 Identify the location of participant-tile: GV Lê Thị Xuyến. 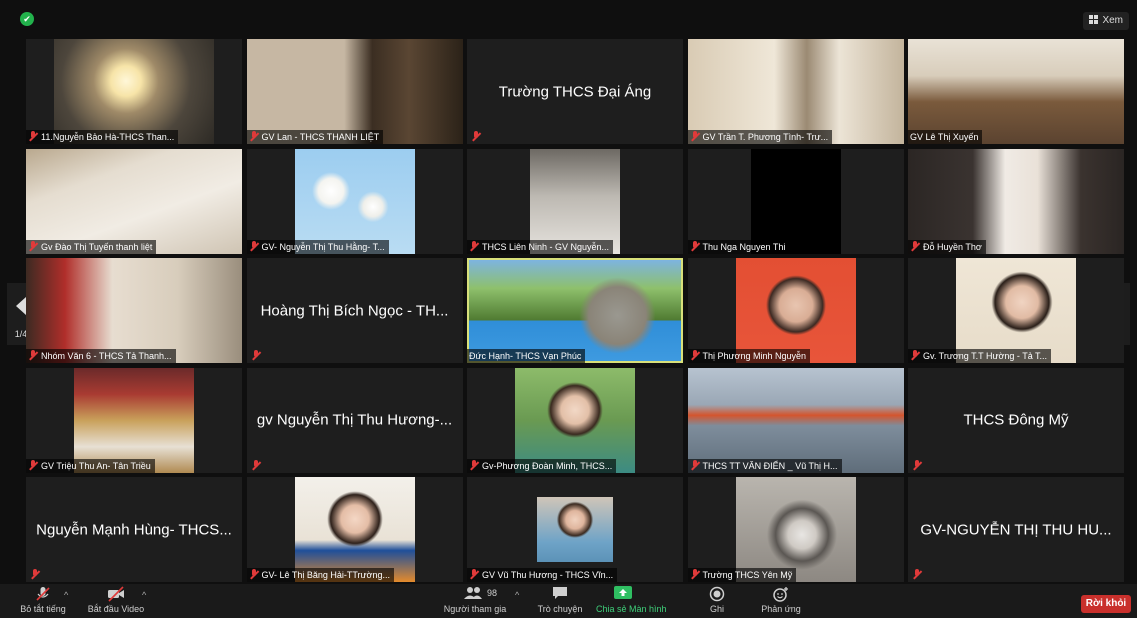
(1016, 91).